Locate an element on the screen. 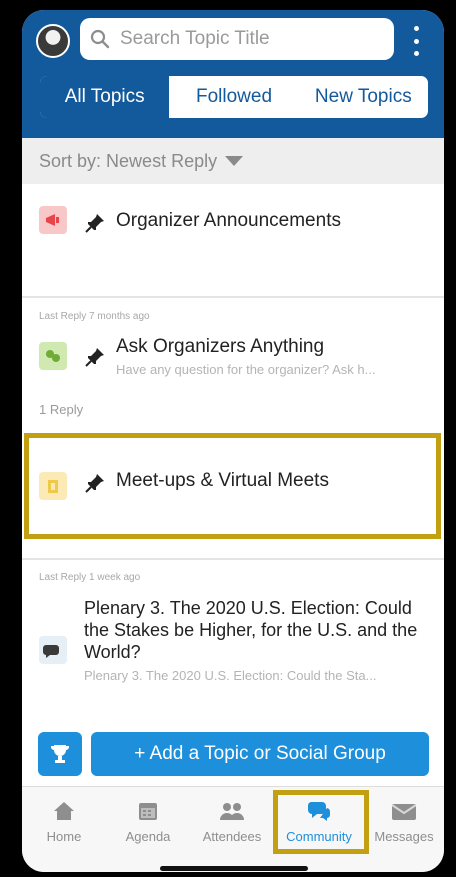 This screenshot has height=877, width=456. more-options-icon is located at coordinates (416, 41).